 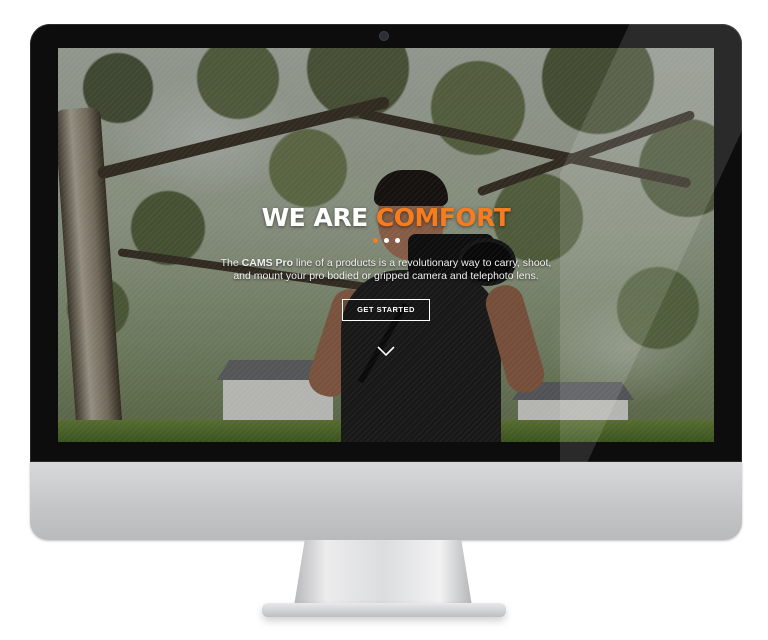 What do you see at coordinates (267, 263) in the screenshot?
I see `description-brand: CAMS Pro` at bounding box center [267, 263].